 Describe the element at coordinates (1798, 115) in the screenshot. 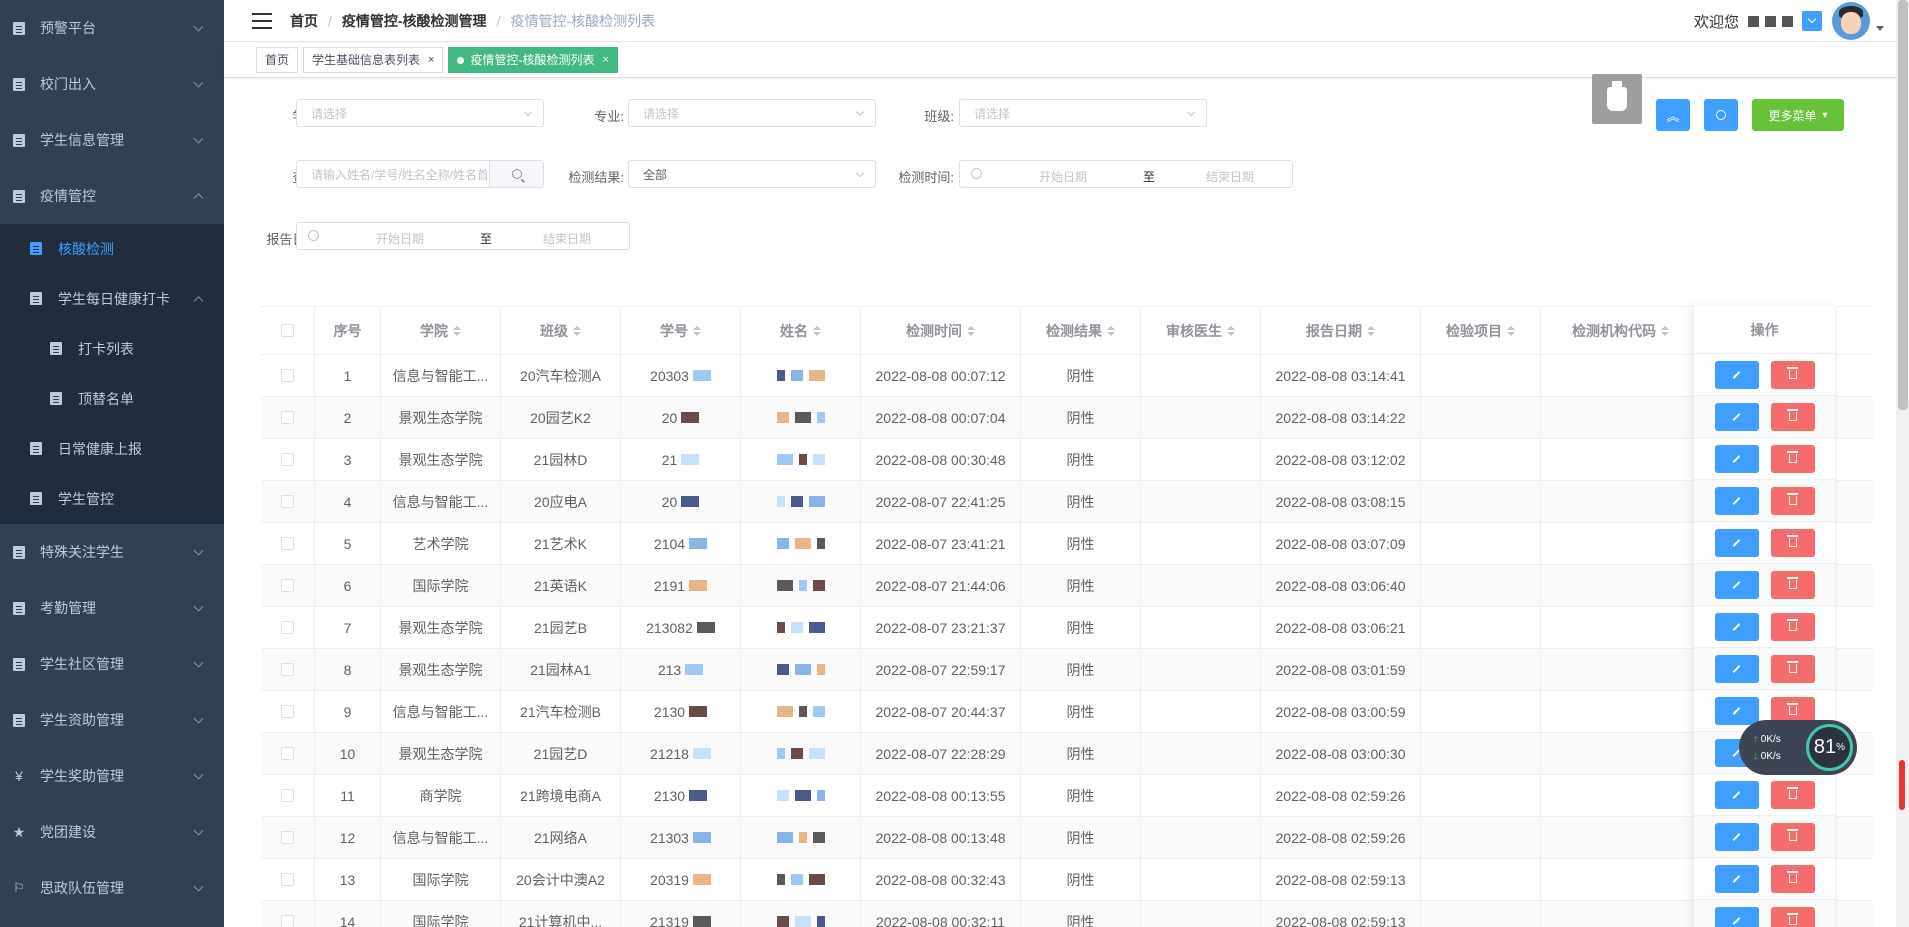

I see `more-menu-button: 更多菜单 ▾` at that location.